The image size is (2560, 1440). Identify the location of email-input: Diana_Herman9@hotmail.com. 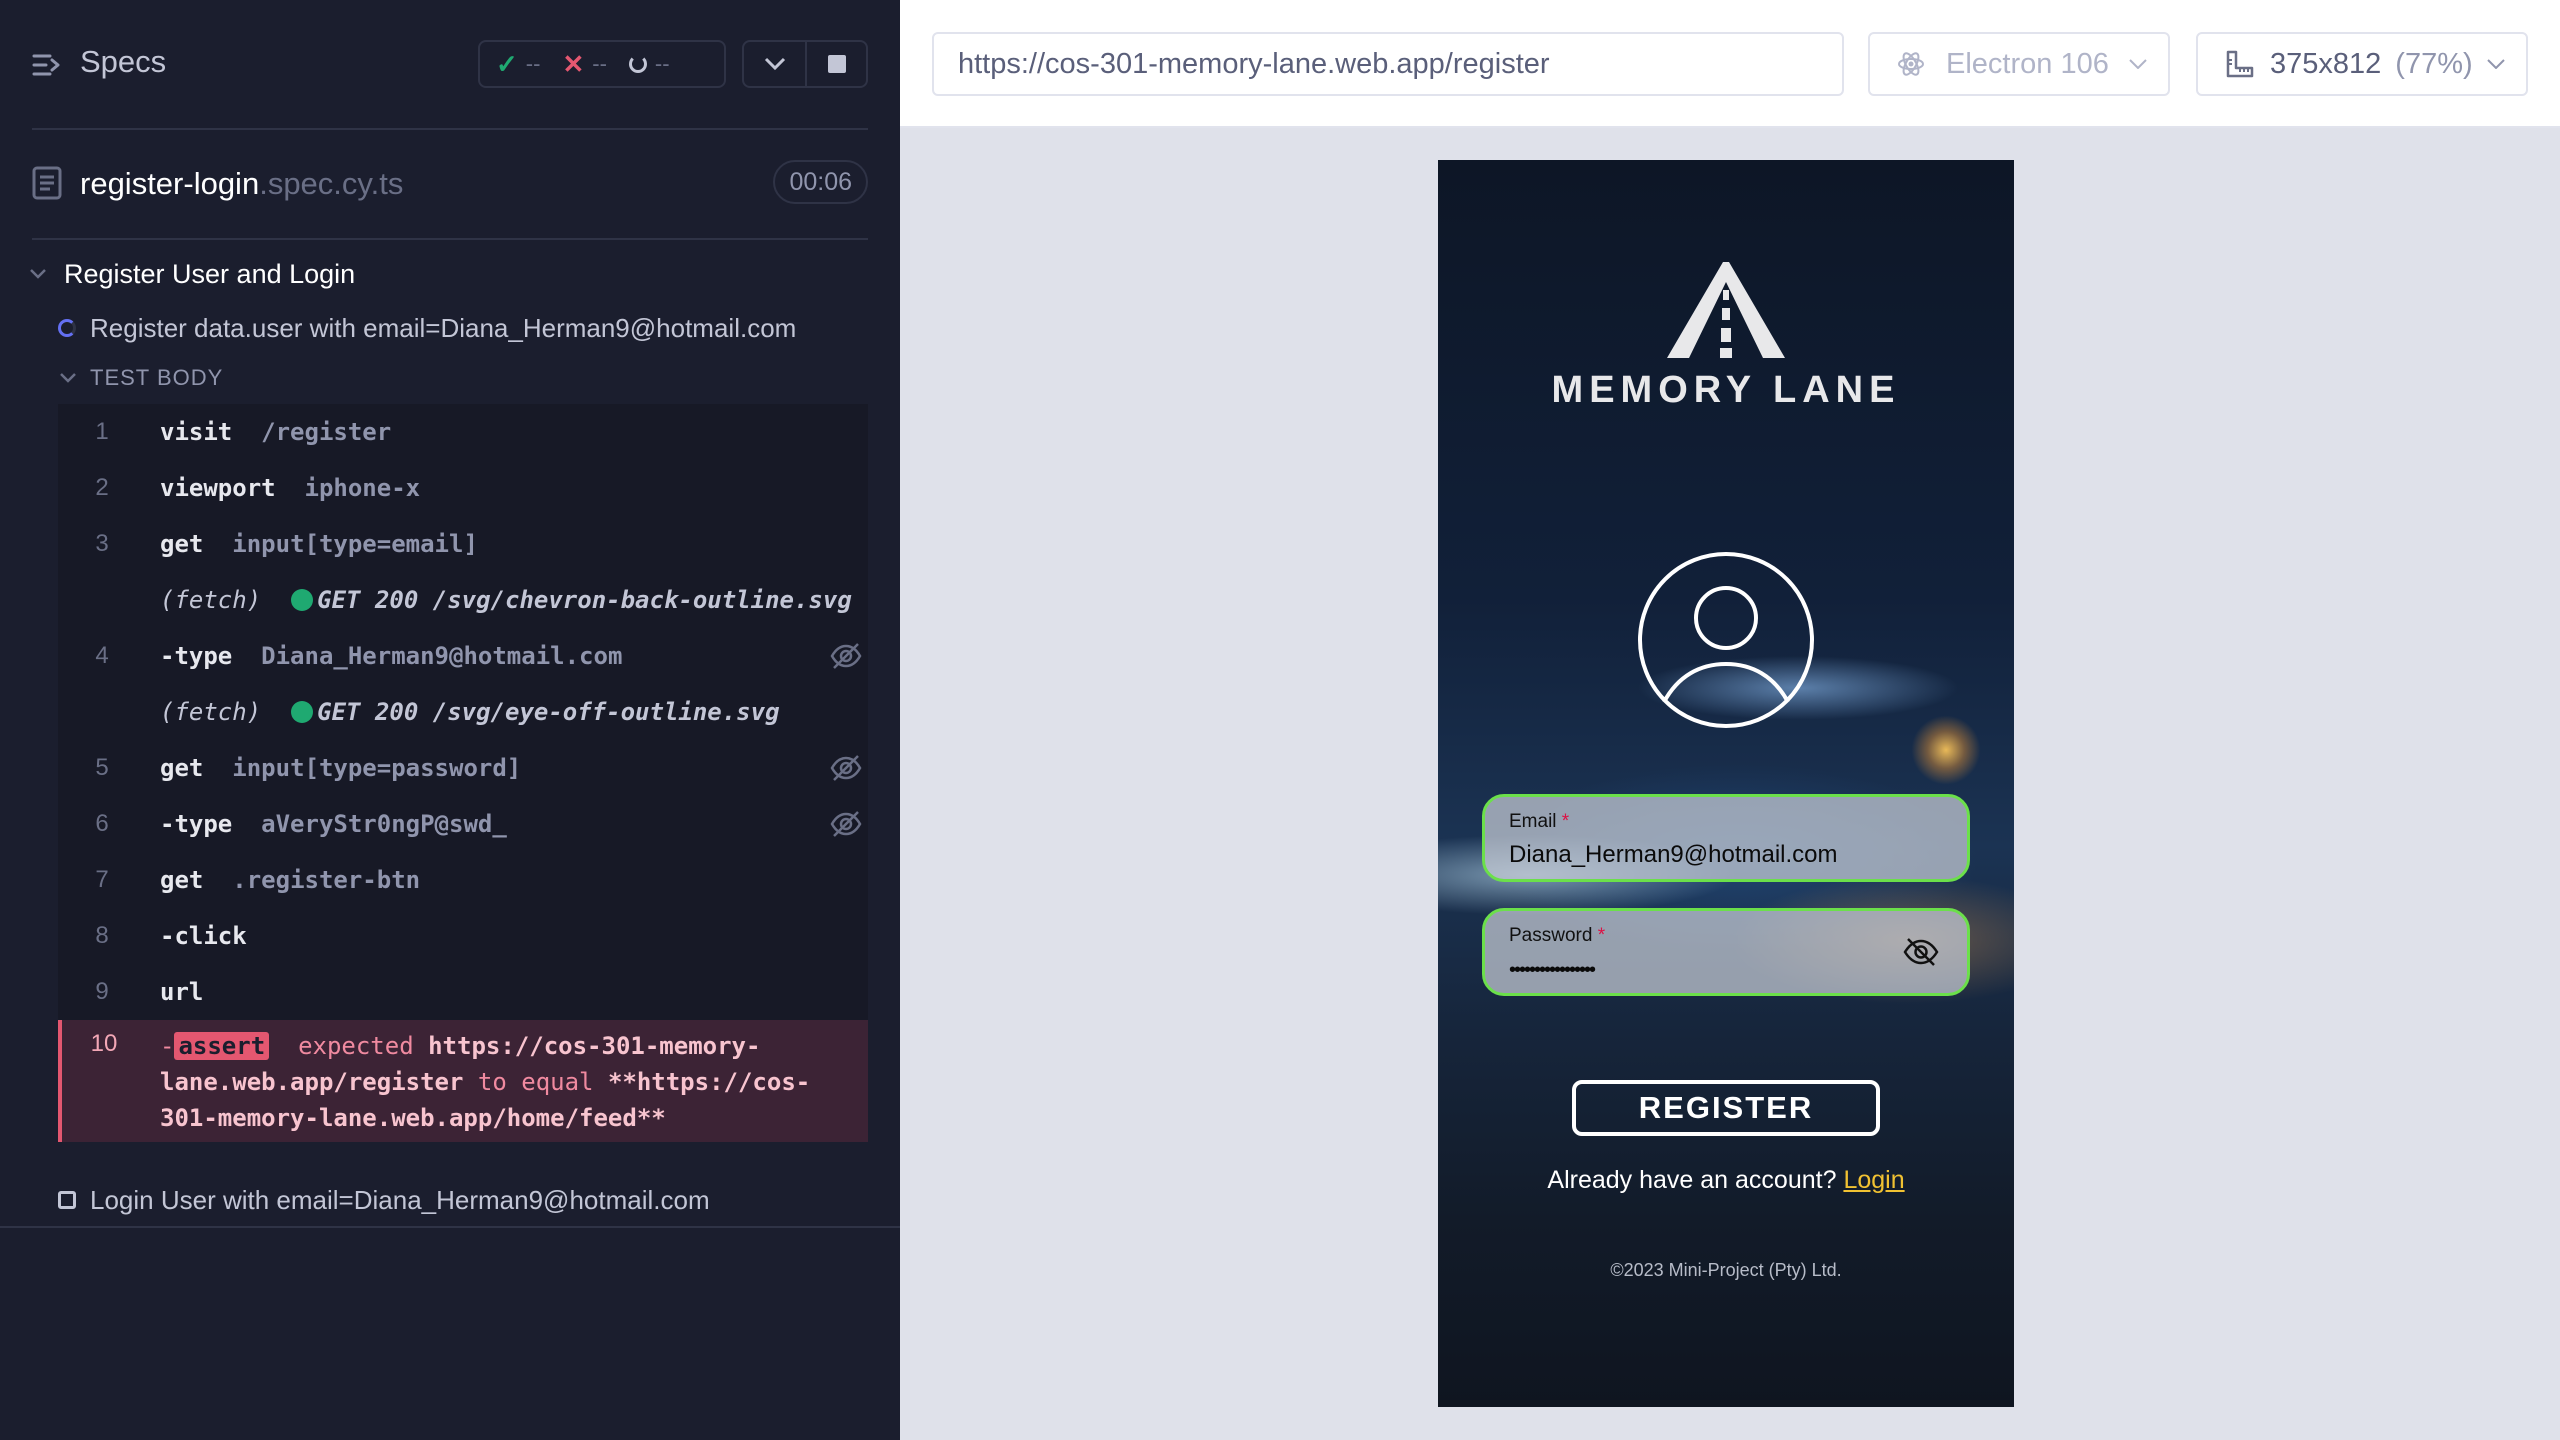
(1673, 855).